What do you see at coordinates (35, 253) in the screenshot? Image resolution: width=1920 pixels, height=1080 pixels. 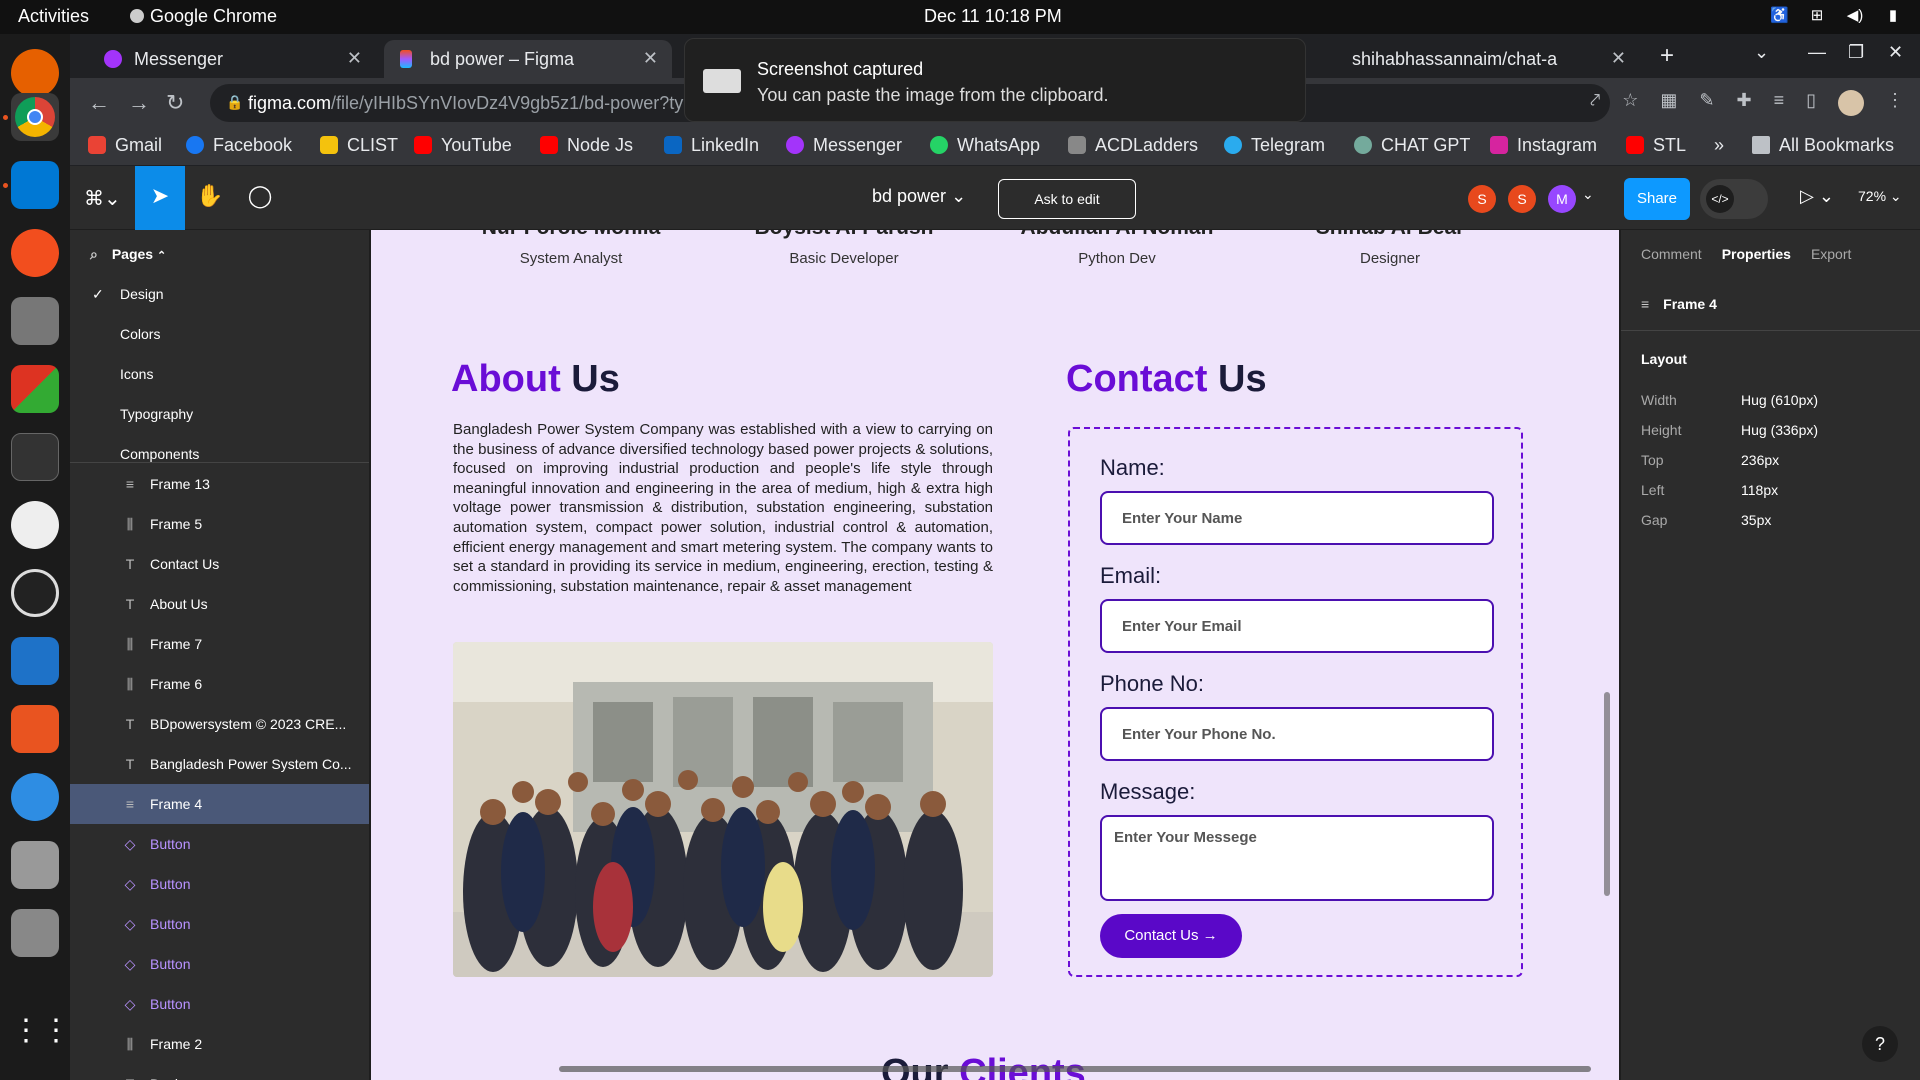 I see `drawing-app-icon` at bounding box center [35, 253].